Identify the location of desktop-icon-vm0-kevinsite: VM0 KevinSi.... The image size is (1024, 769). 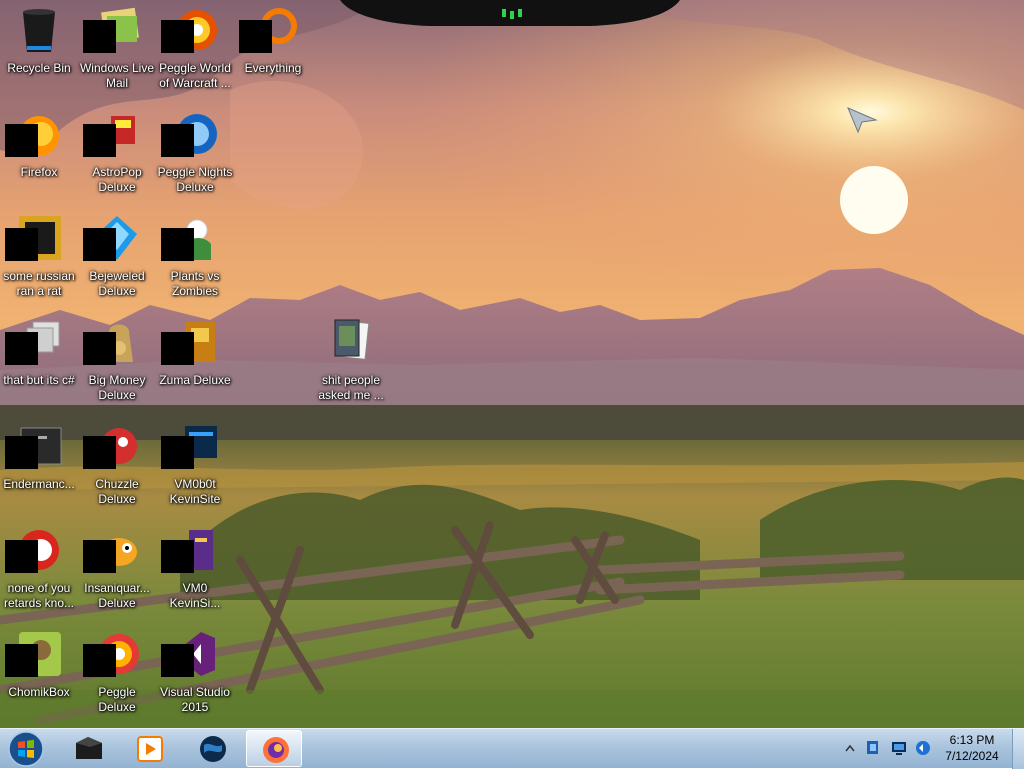
(195, 568).